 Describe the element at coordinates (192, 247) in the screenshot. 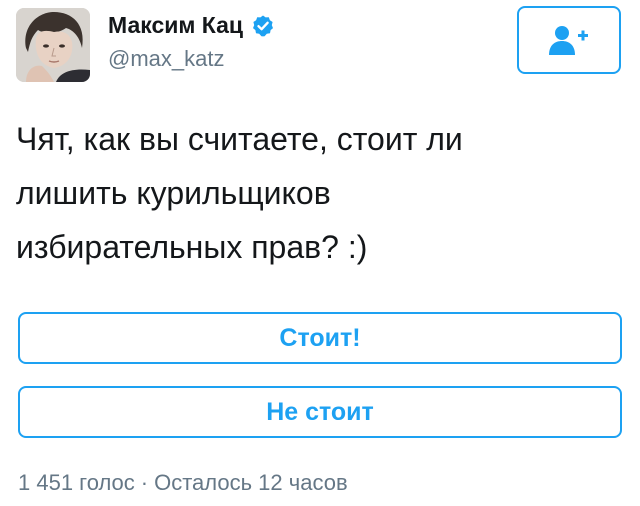

I see `tweet-text-line: избирательных прав? :)` at that location.